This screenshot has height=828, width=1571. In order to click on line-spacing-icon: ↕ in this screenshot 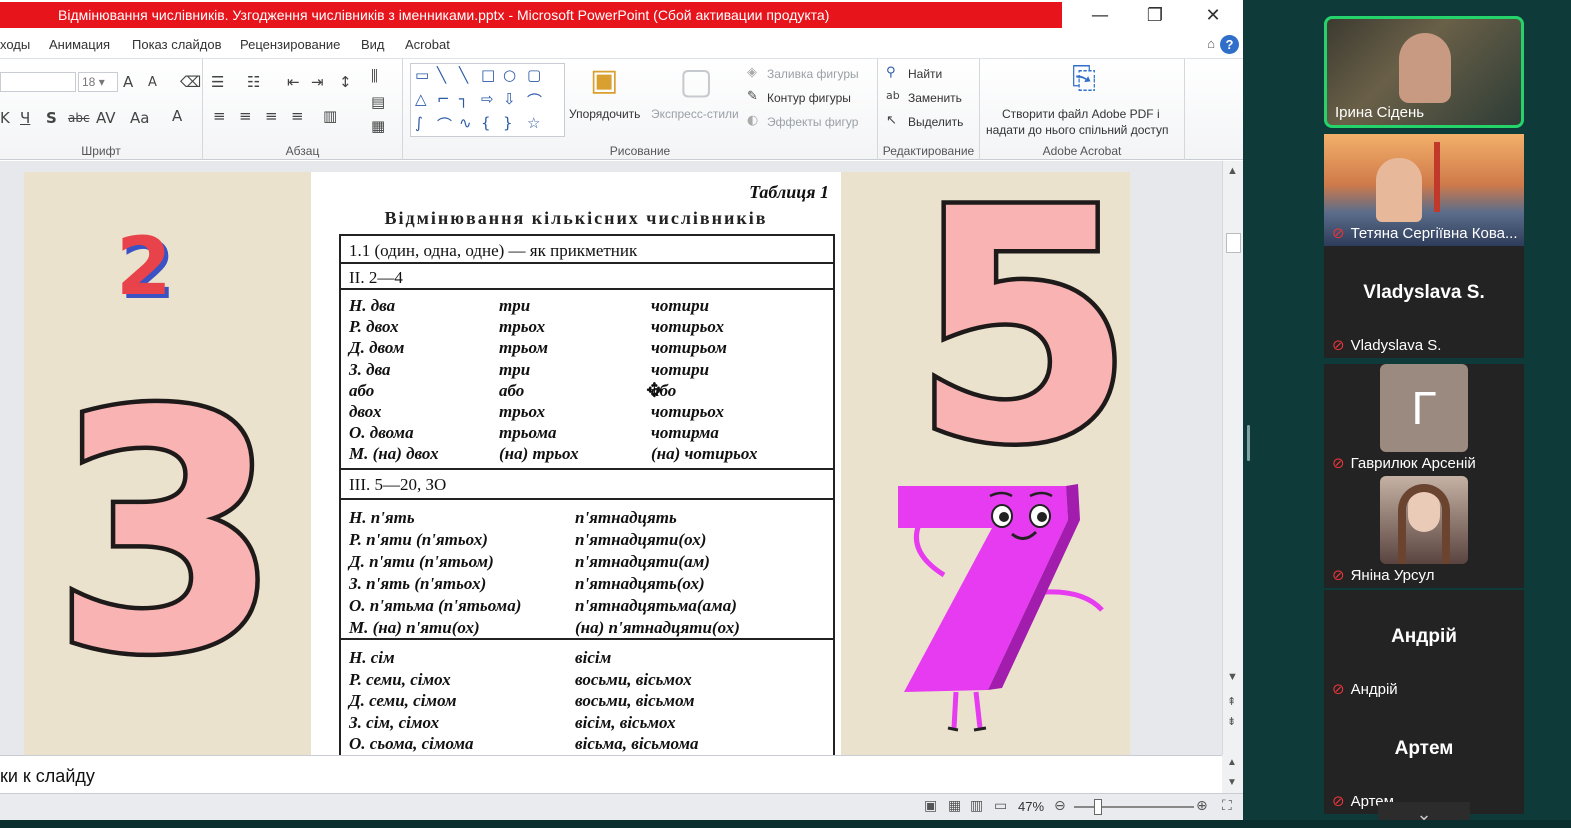, I will do `click(345, 82)`.